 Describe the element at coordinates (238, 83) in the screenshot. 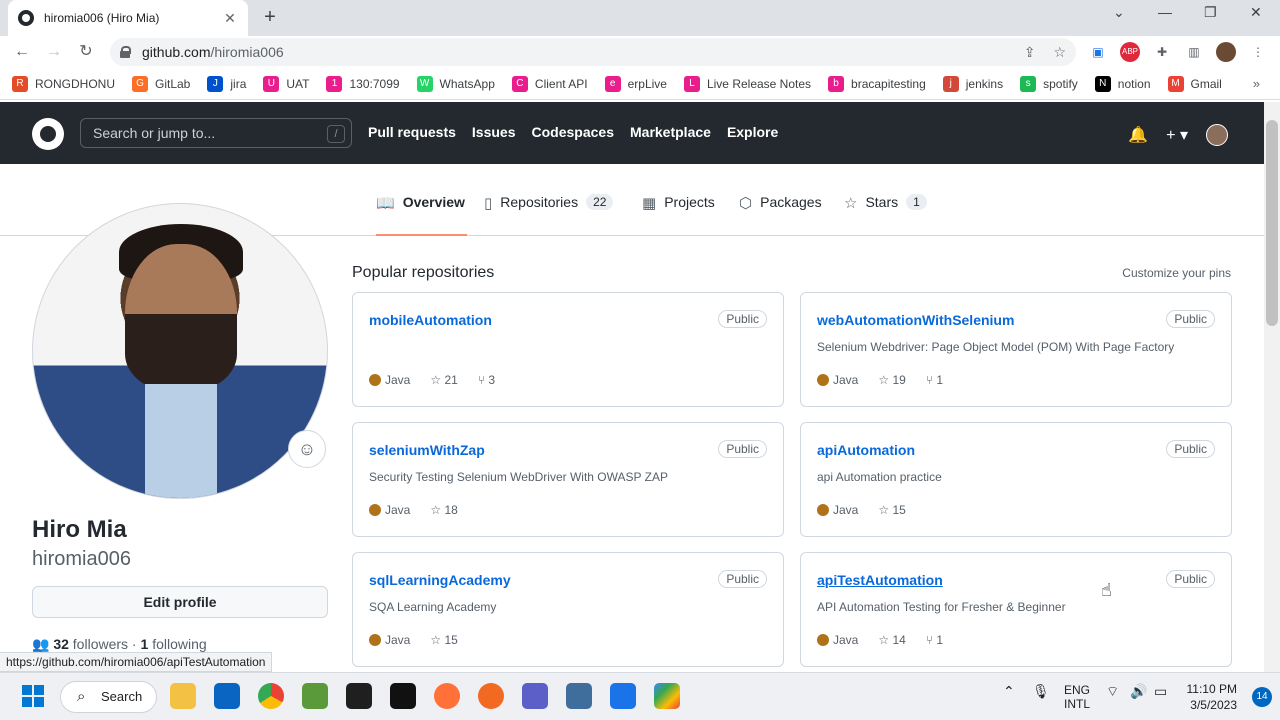

I see `bookmark-label: jira` at that location.